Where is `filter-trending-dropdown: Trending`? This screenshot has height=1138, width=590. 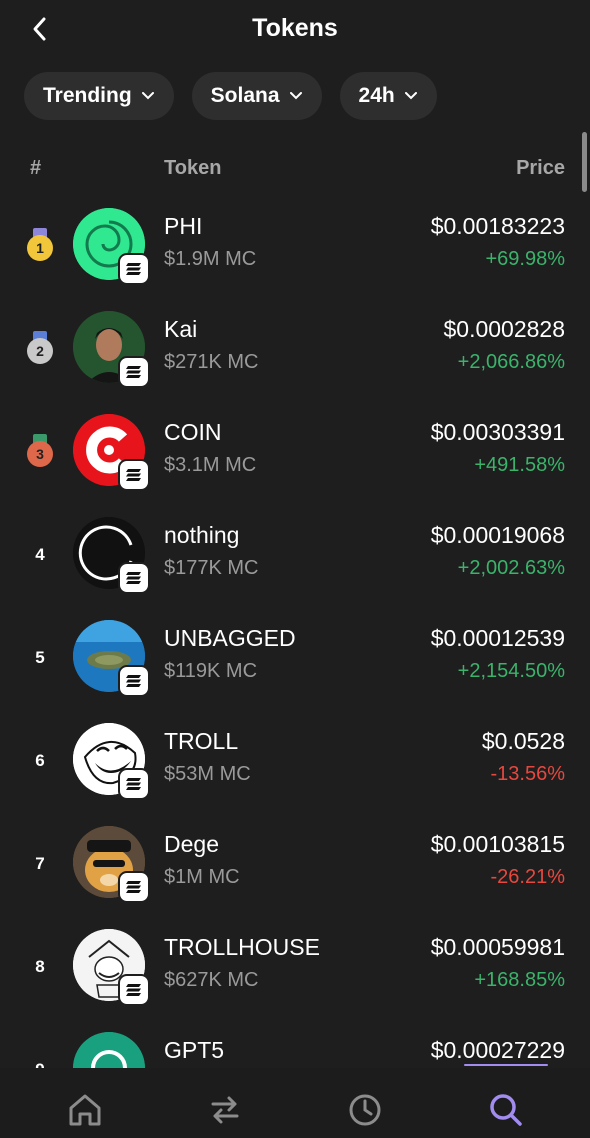
filter-trending-dropdown: Trending is located at coordinates (99, 96).